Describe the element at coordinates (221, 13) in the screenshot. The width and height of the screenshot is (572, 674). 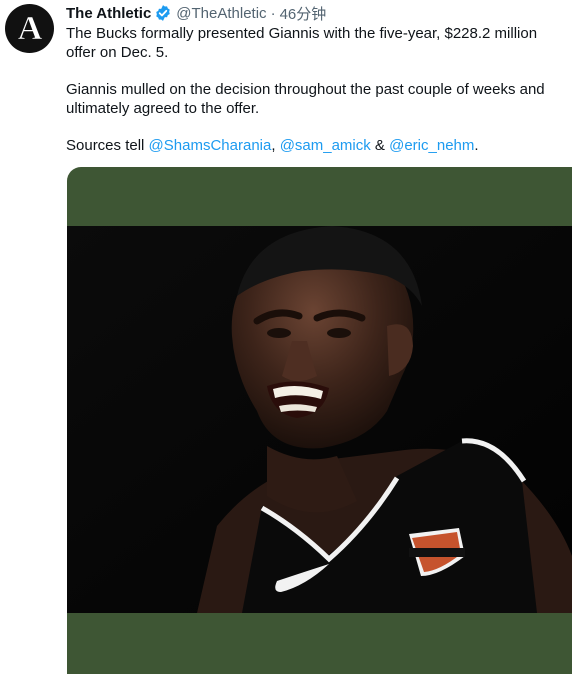
I see `user-handle: @TheAthletic` at that location.